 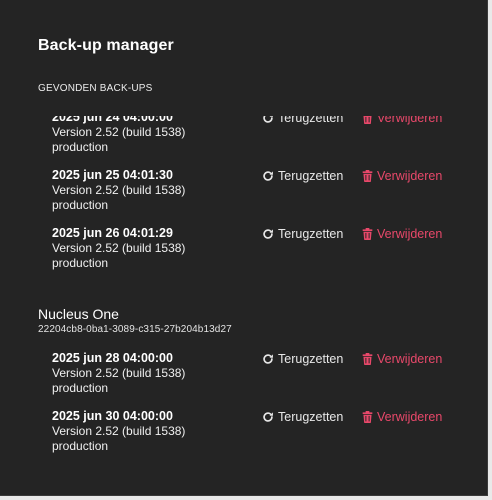 What do you see at coordinates (95, 88) in the screenshot?
I see `section-label-found-backups: GEVONDEN BACK-UPS` at bounding box center [95, 88].